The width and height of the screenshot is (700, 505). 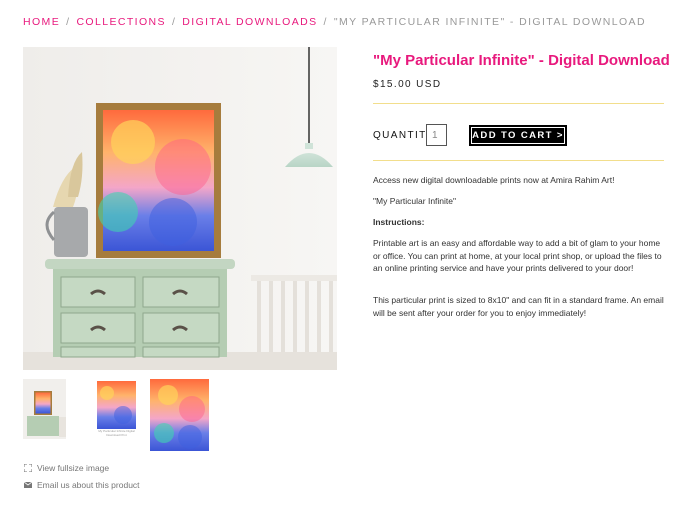 I want to click on instructions-heading: Instructions:, so click(x=399, y=222).